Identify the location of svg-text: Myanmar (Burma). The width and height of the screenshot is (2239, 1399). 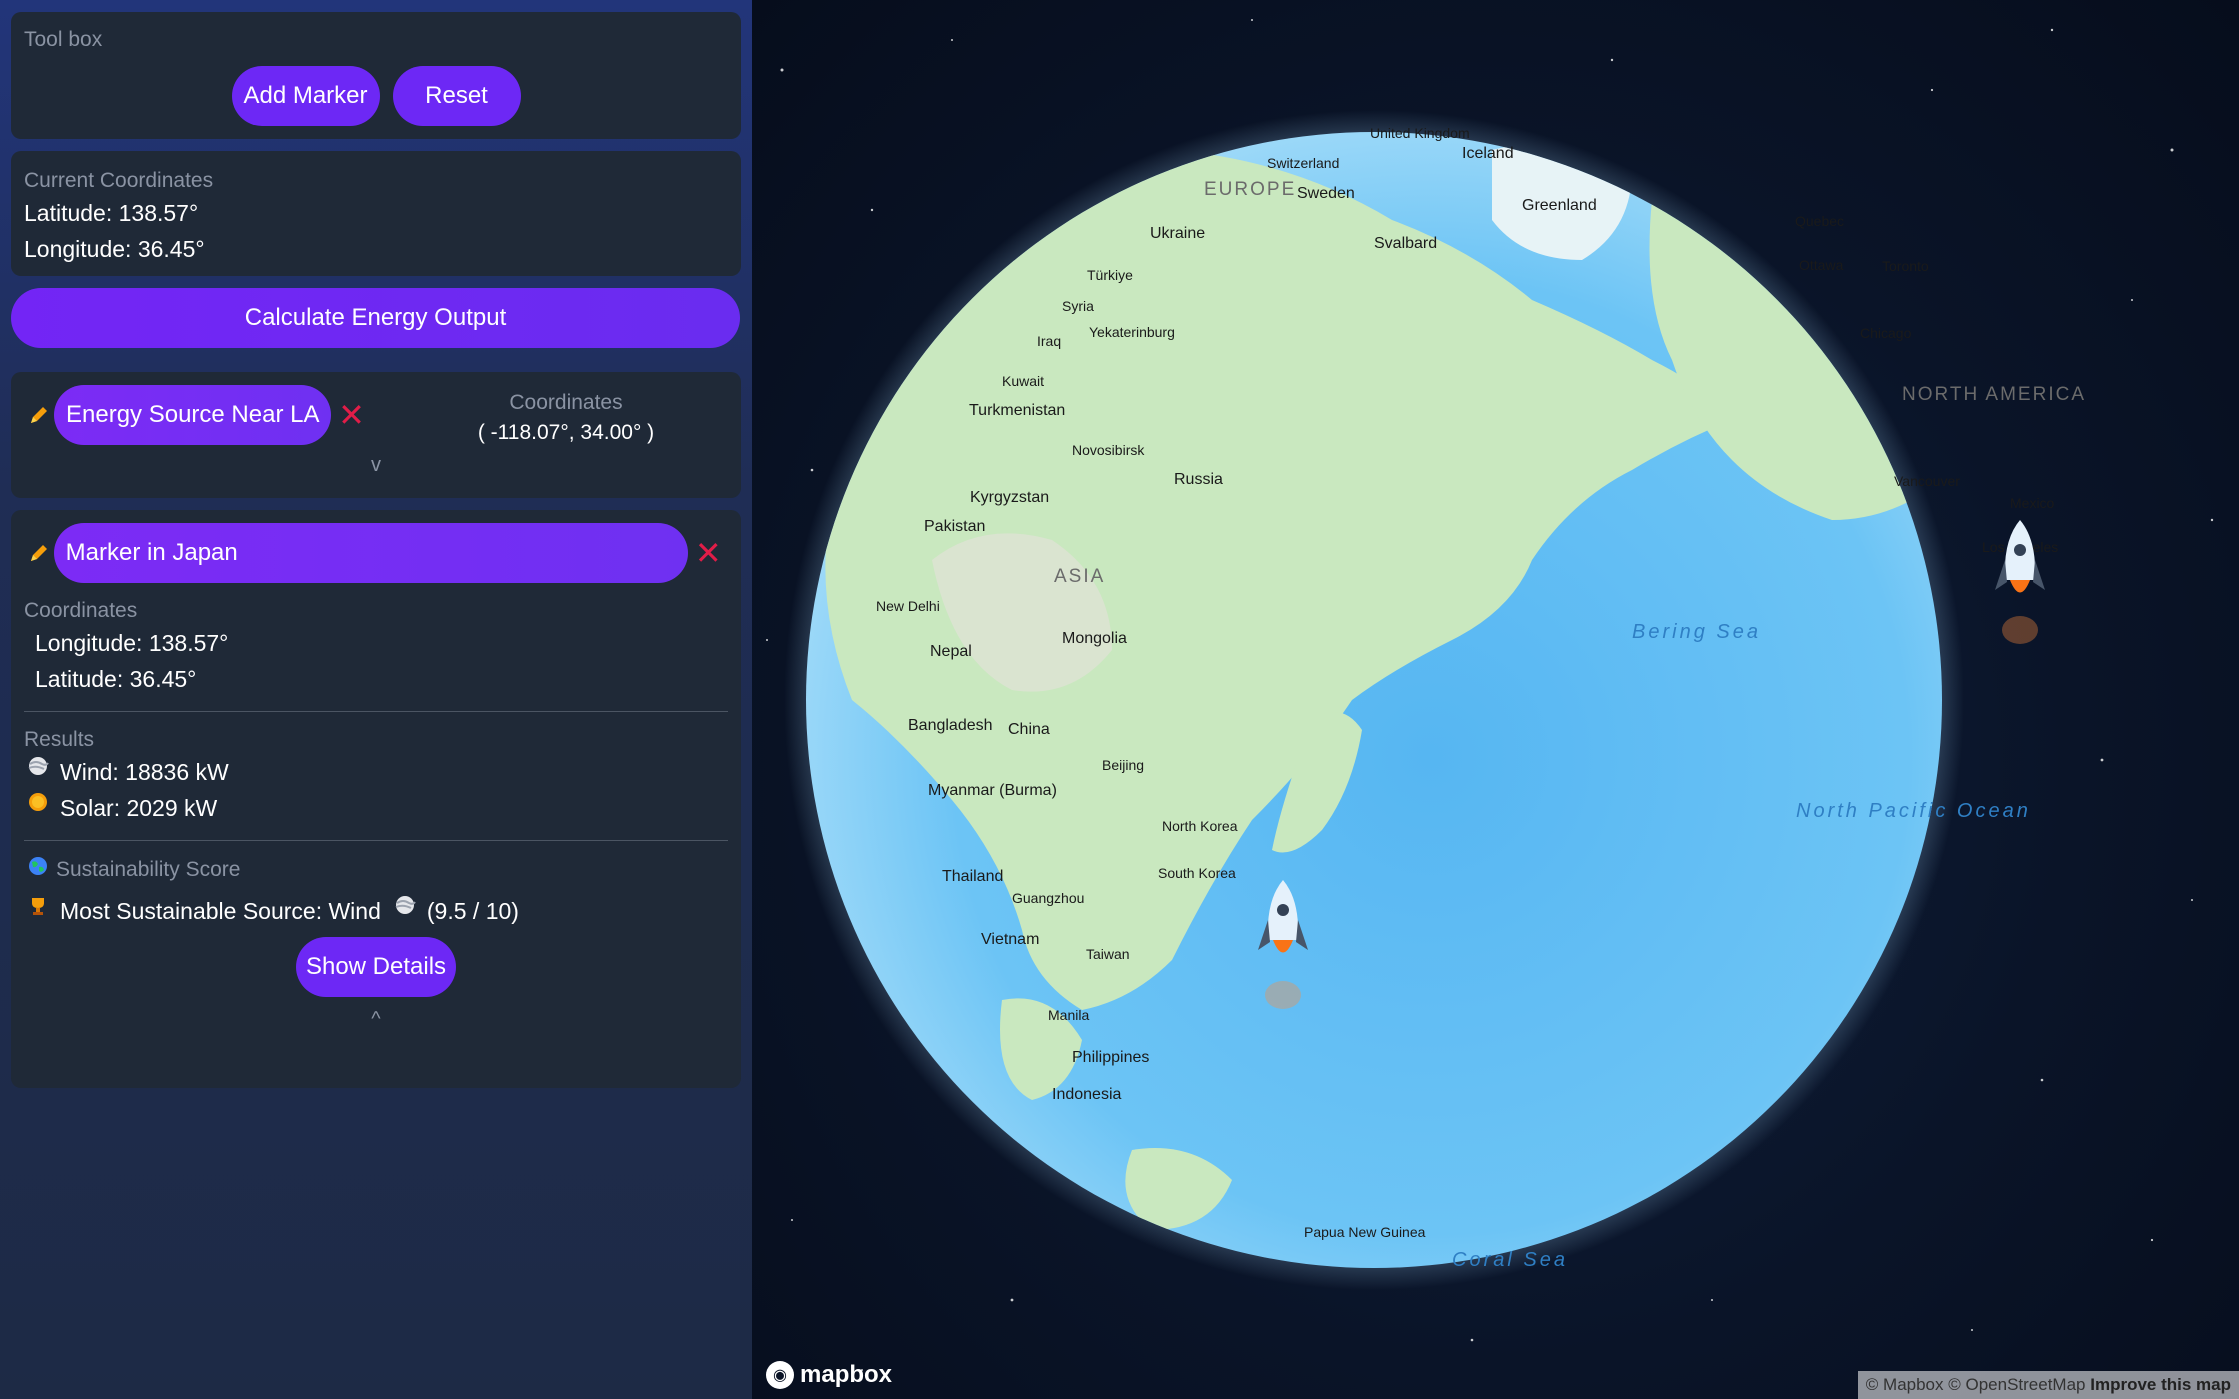
(992, 790).